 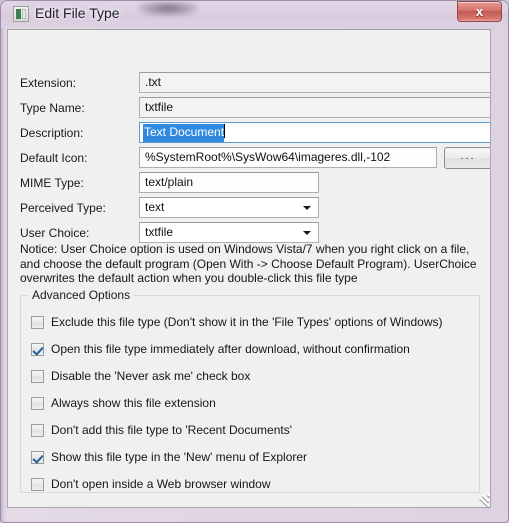 I want to click on checkbox-label-always-show-extension: Always show this file extension, so click(x=133, y=403).